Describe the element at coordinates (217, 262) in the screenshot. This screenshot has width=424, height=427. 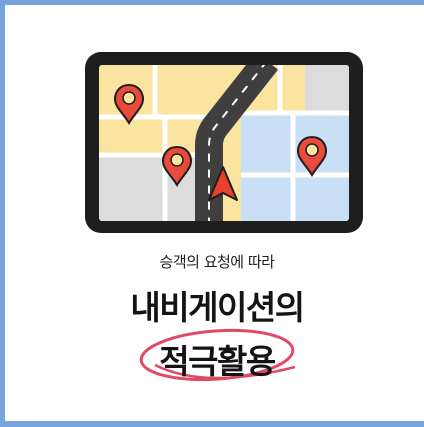
I see `subtitle: 승객의 요청에 따라` at that location.